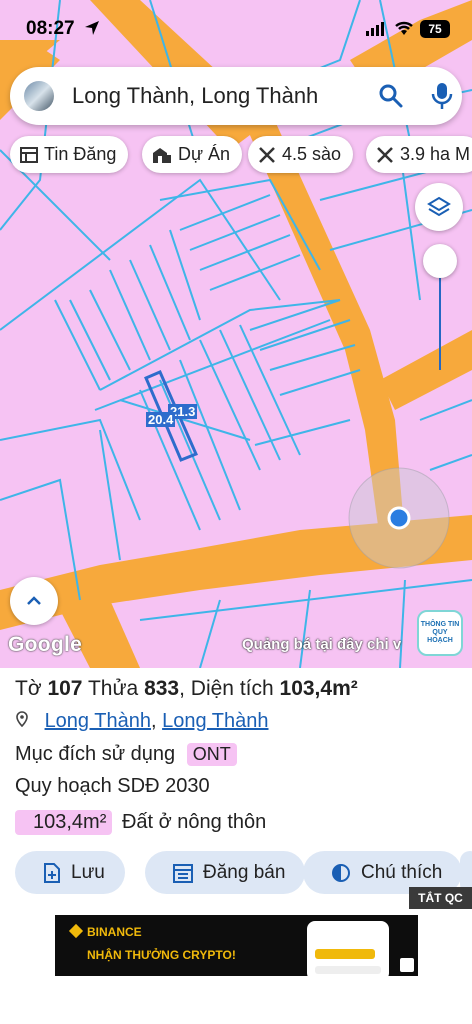 Image resolution: width=472 pixels, height=1024 pixels. Describe the element at coordinates (114, 932) in the screenshot. I see `ad-brand: BINANCE` at that location.